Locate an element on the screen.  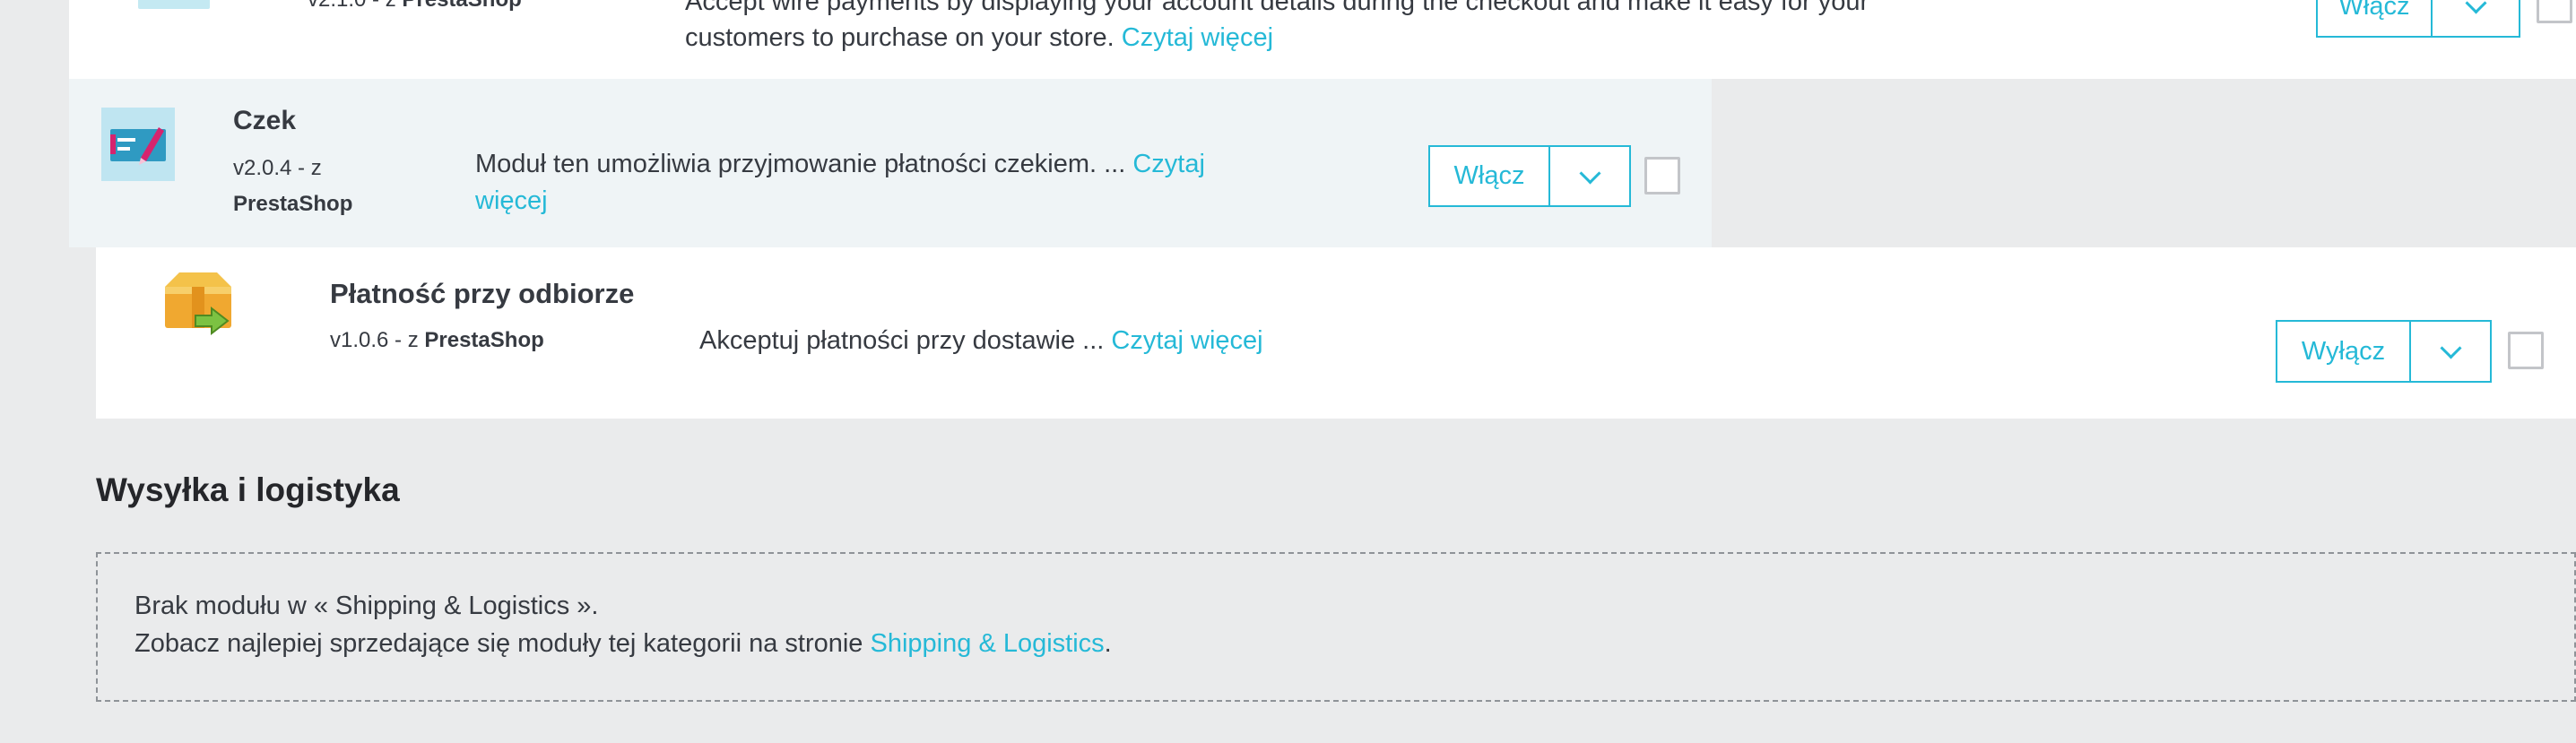
module-title: Czek is located at coordinates (265, 120).